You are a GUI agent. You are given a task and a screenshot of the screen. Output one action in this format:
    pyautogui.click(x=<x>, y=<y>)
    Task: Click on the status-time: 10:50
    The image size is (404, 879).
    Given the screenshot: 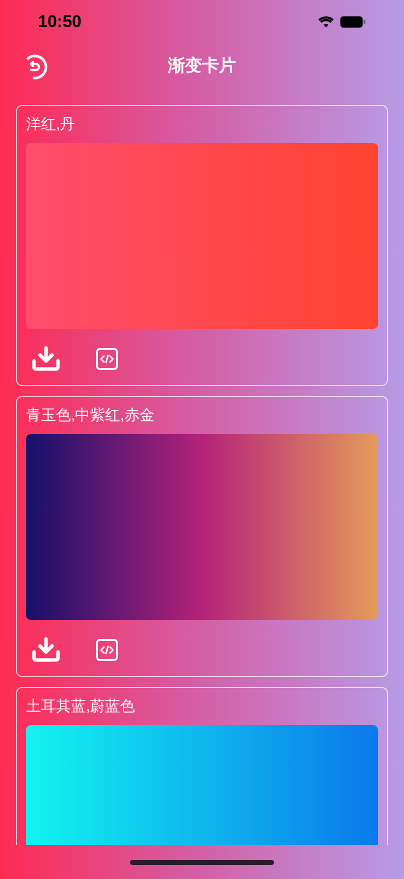 What is the action you would take?
    pyautogui.click(x=60, y=22)
    